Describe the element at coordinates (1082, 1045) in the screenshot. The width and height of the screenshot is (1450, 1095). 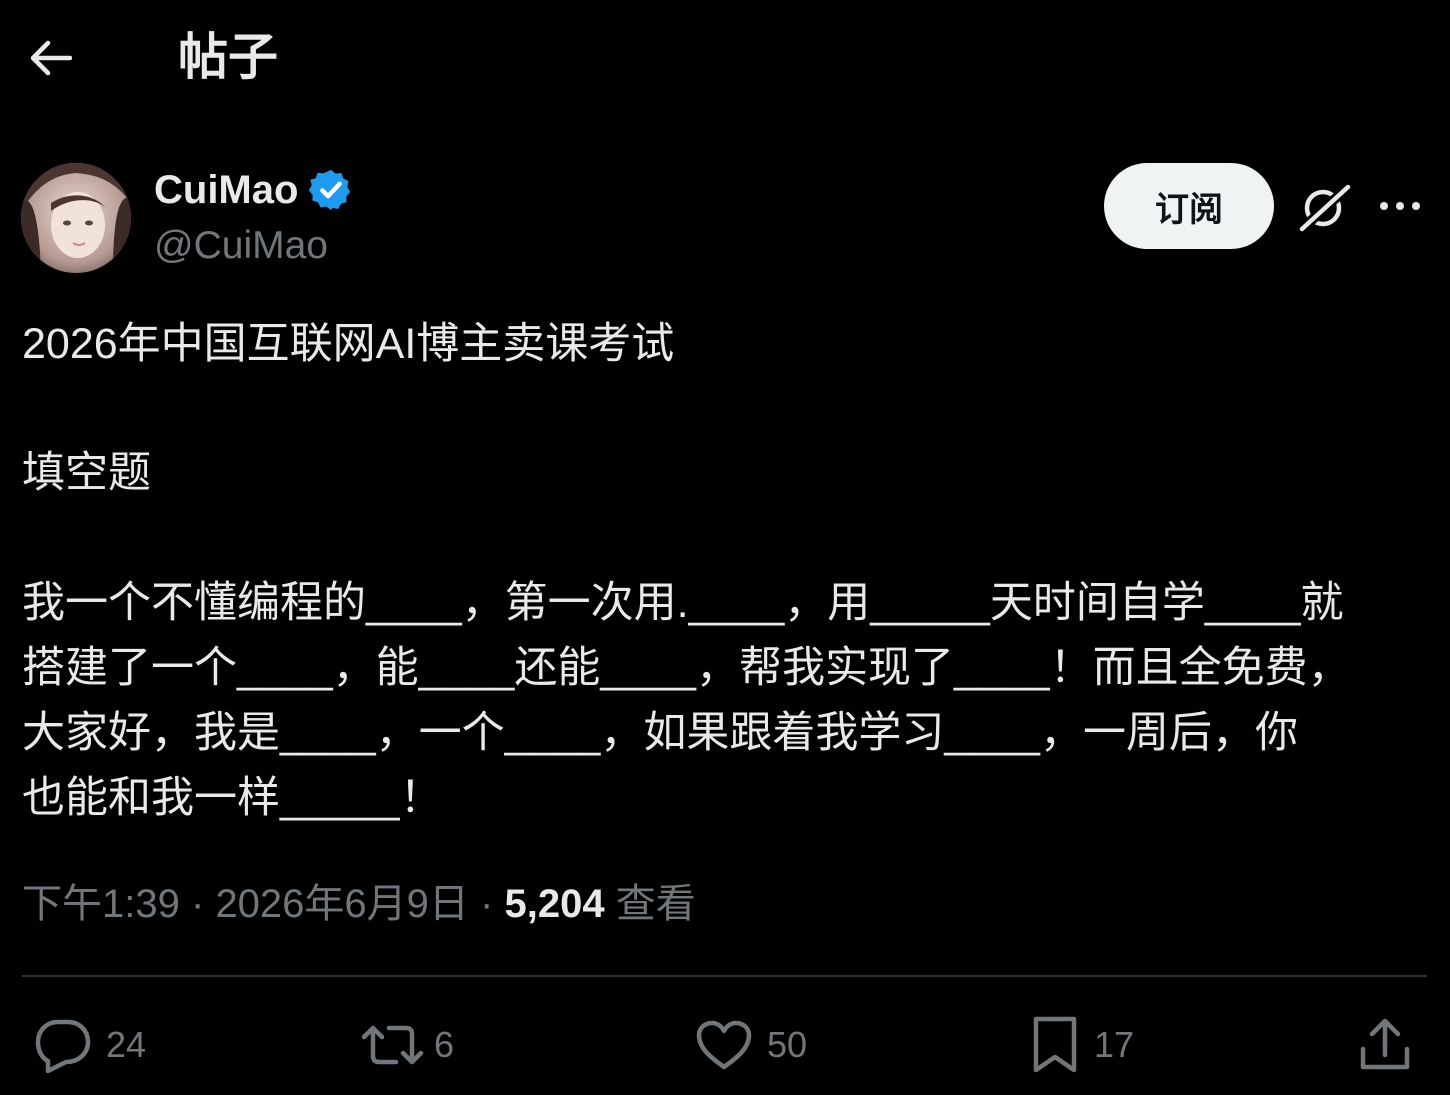
I see `bookmark-button: 17` at that location.